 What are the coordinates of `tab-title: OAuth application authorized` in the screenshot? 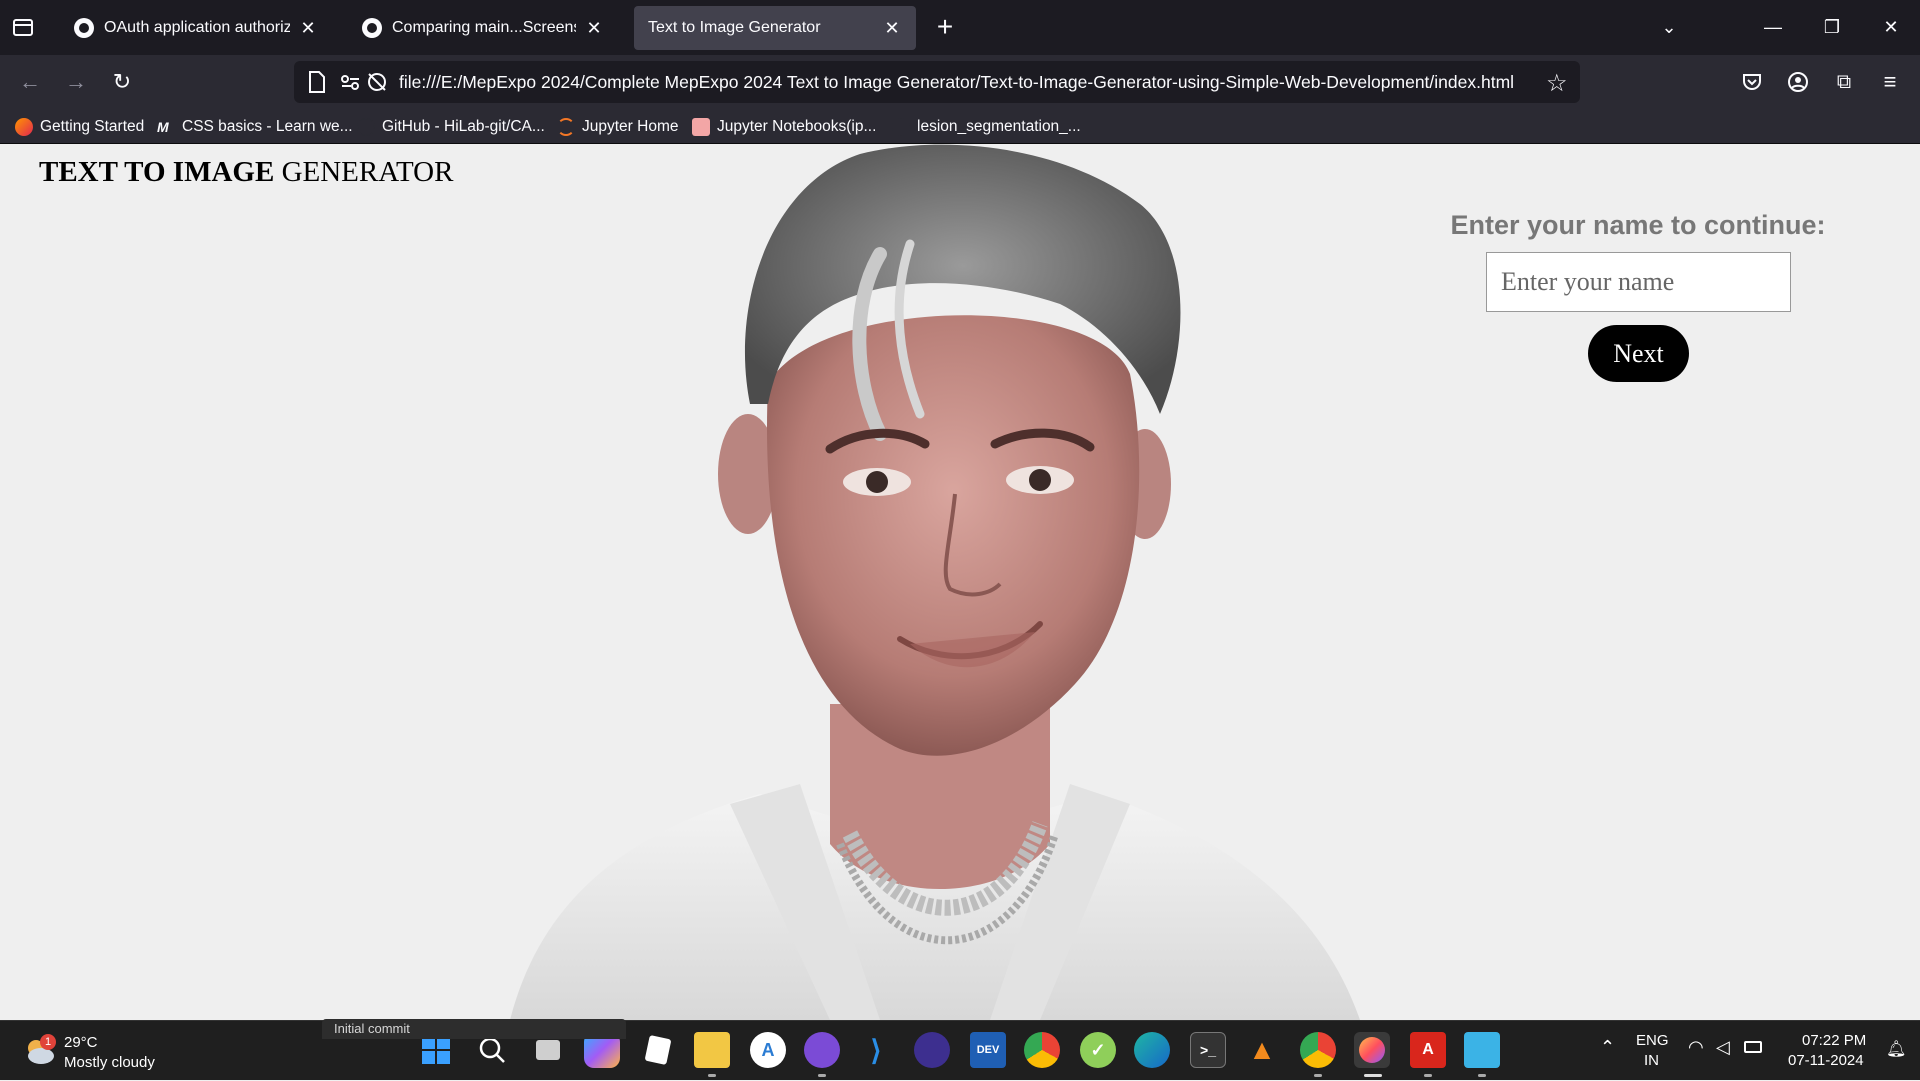 It's located at (197, 27).